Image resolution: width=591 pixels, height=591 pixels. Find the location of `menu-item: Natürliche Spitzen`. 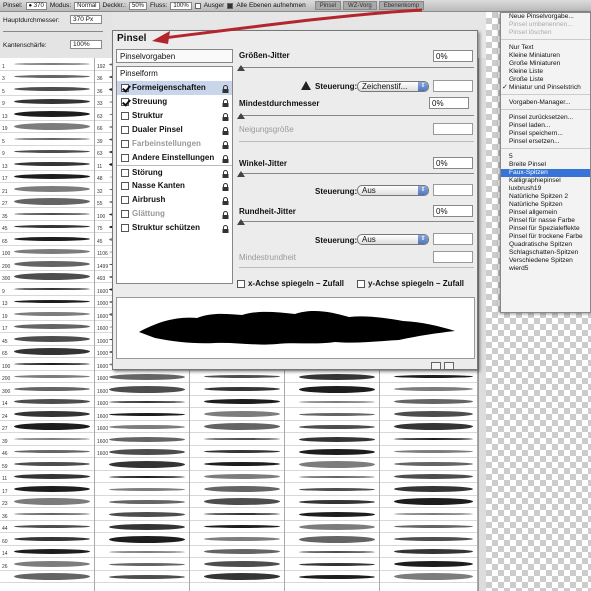

menu-item: Natürliche Spitzen is located at coordinates (545, 205).